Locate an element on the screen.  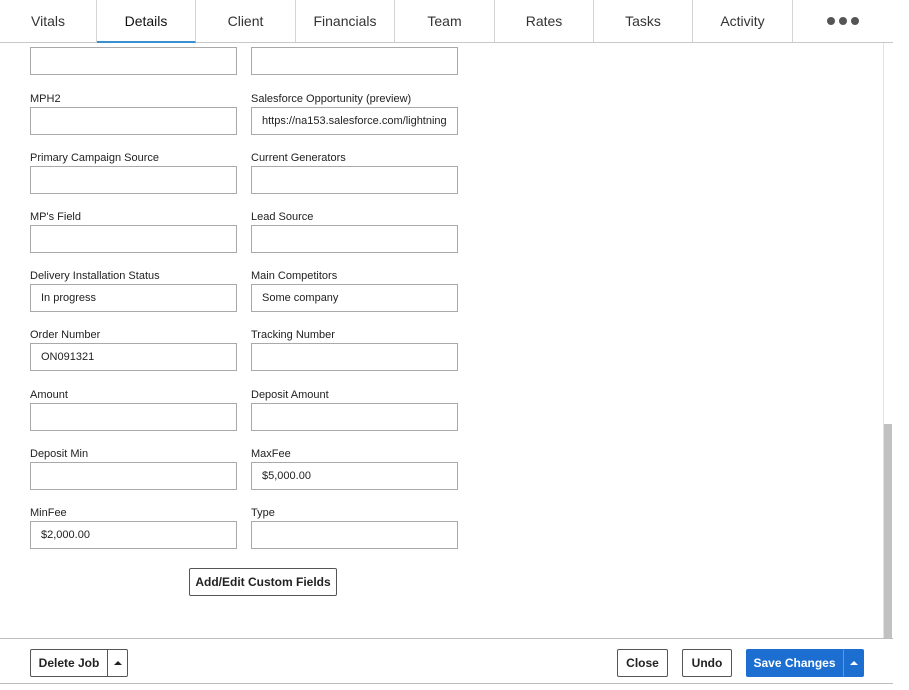
delete-job-button: Delete Job is located at coordinates (69, 663).